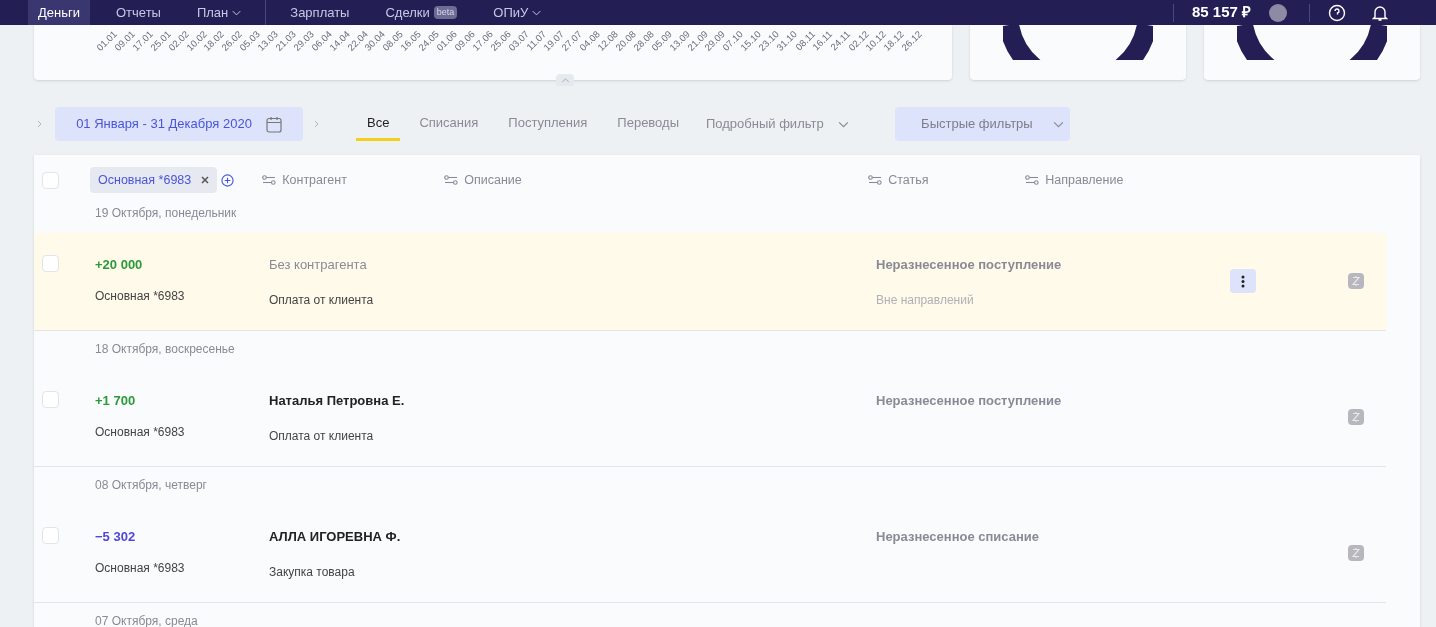 The height and width of the screenshot is (627, 1436). Describe the element at coordinates (116, 537) in the screenshot. I see `amount: −5 302` at that location.